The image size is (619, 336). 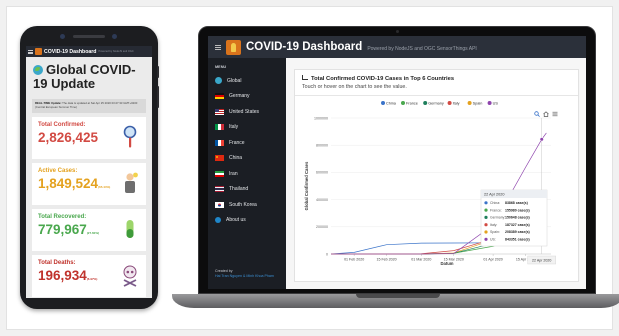 What do you see at coordinates (247, 81) in the screenshot?
I see `sidebar-item-global: Global` at bounding box center [247, 81].